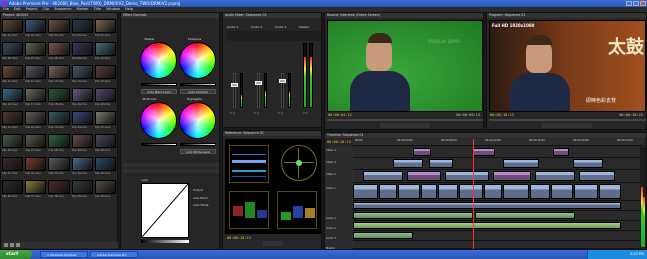 Image resolution: width=647 pixels, height=259 pixels. Describe the element at coordinates (36, 167) in the screenshot. I see `project-thumbnail: Clip 32.mov` at that location.